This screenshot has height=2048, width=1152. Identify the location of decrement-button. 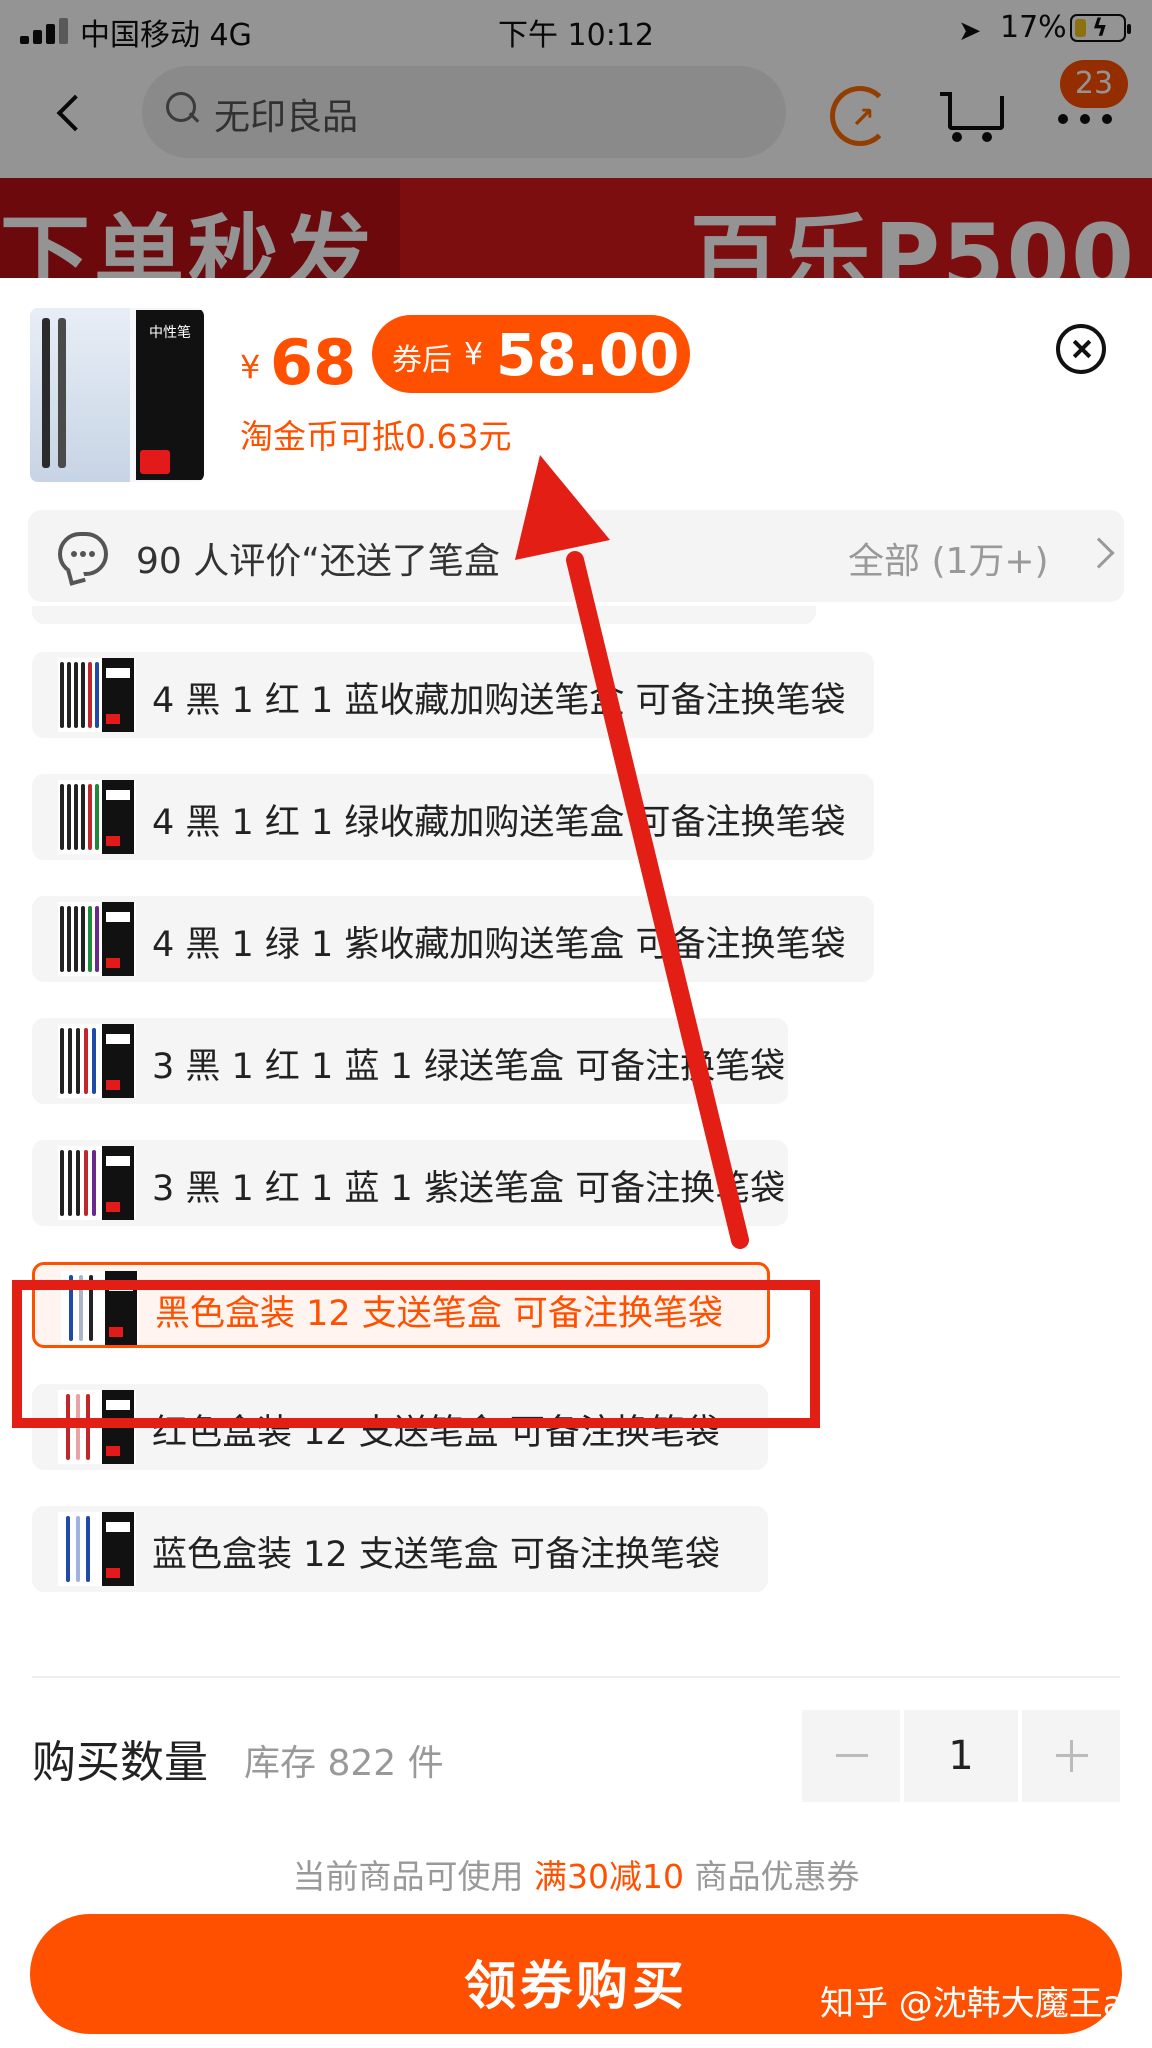
(851, 1756).